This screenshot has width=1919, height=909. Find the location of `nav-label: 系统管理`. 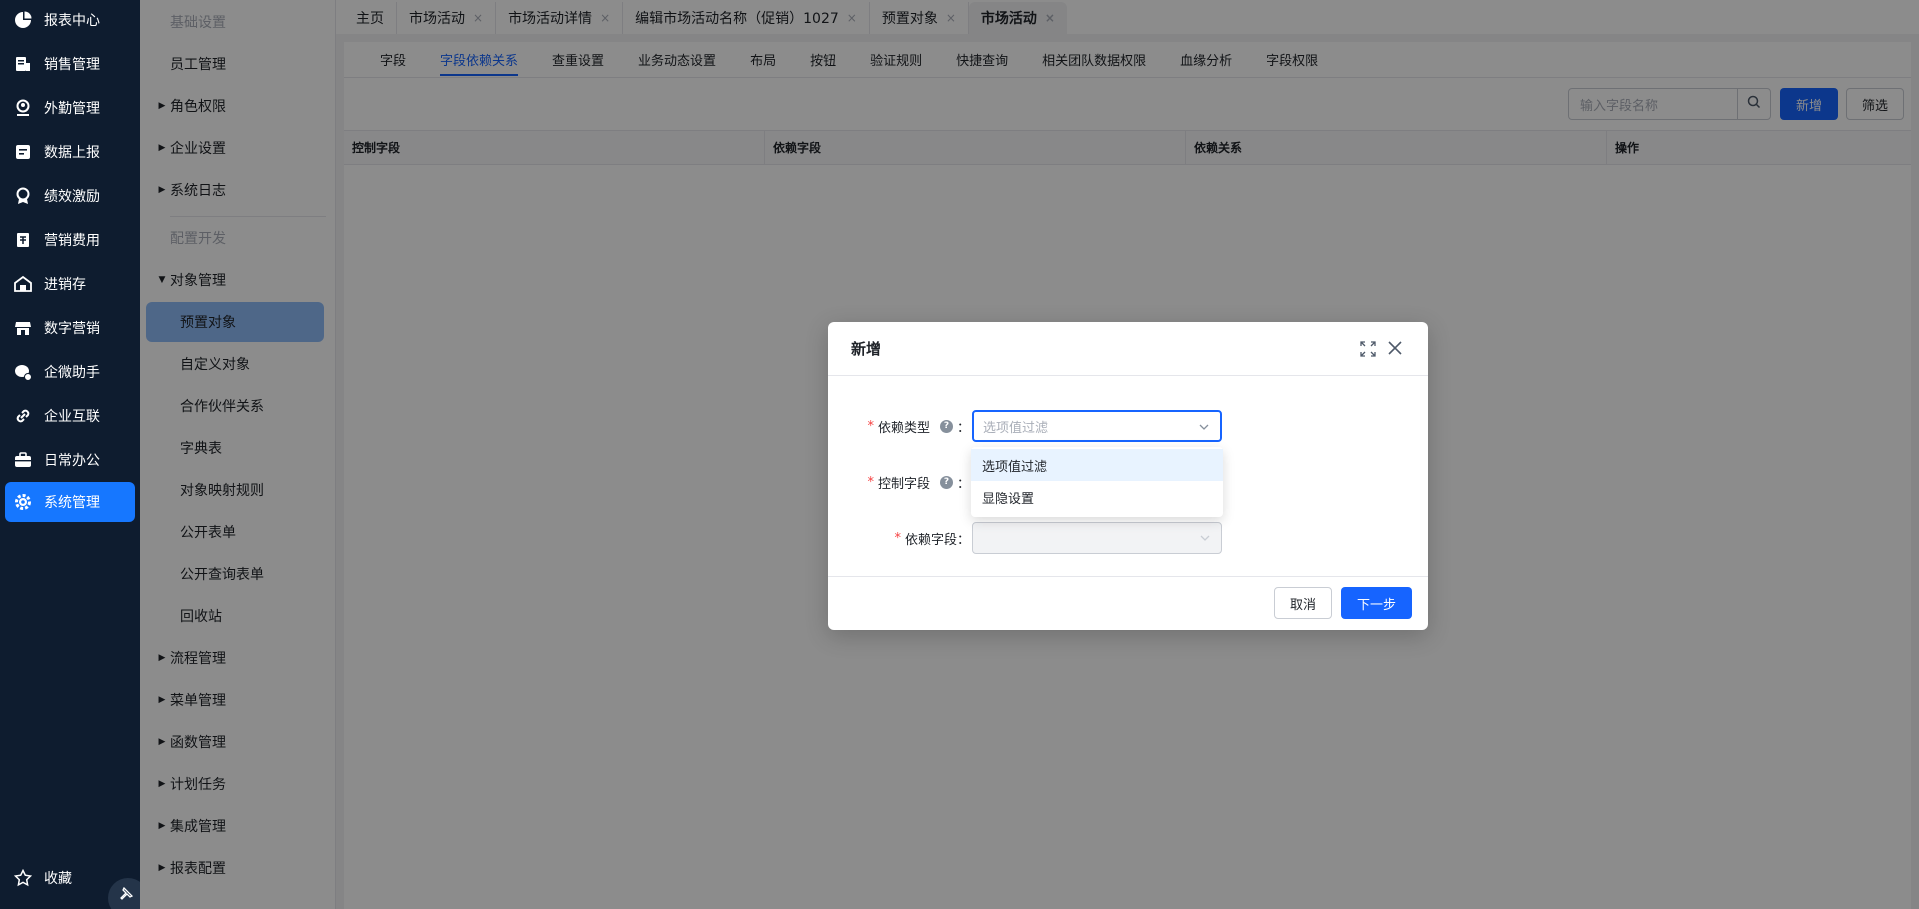

nav-label: 系统管理 is located at coordinates (72, 503).